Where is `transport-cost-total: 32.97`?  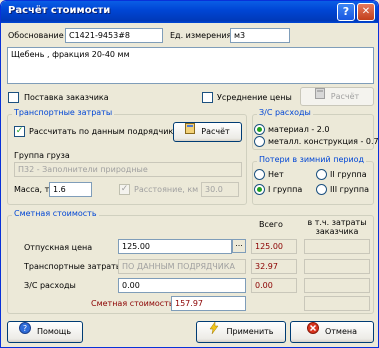
transport-cost-total: 32.97 is located at coordinates (274, 266).